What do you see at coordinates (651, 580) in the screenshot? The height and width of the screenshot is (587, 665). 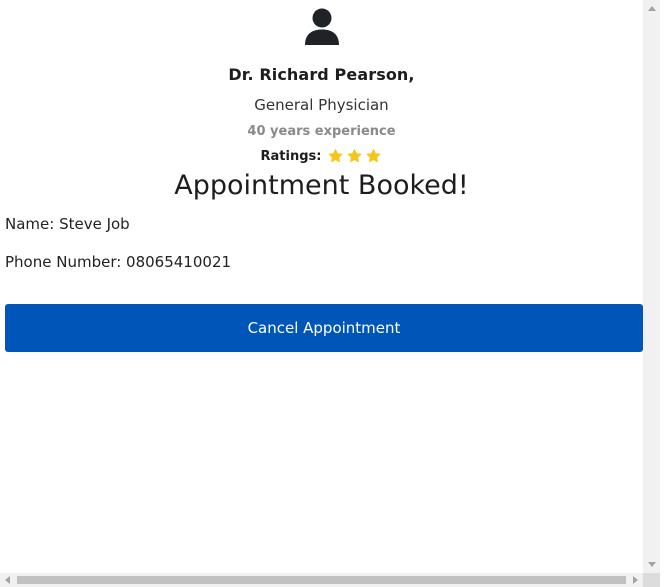 I see `scrollbar-corner` at bounding box center [651, 580].